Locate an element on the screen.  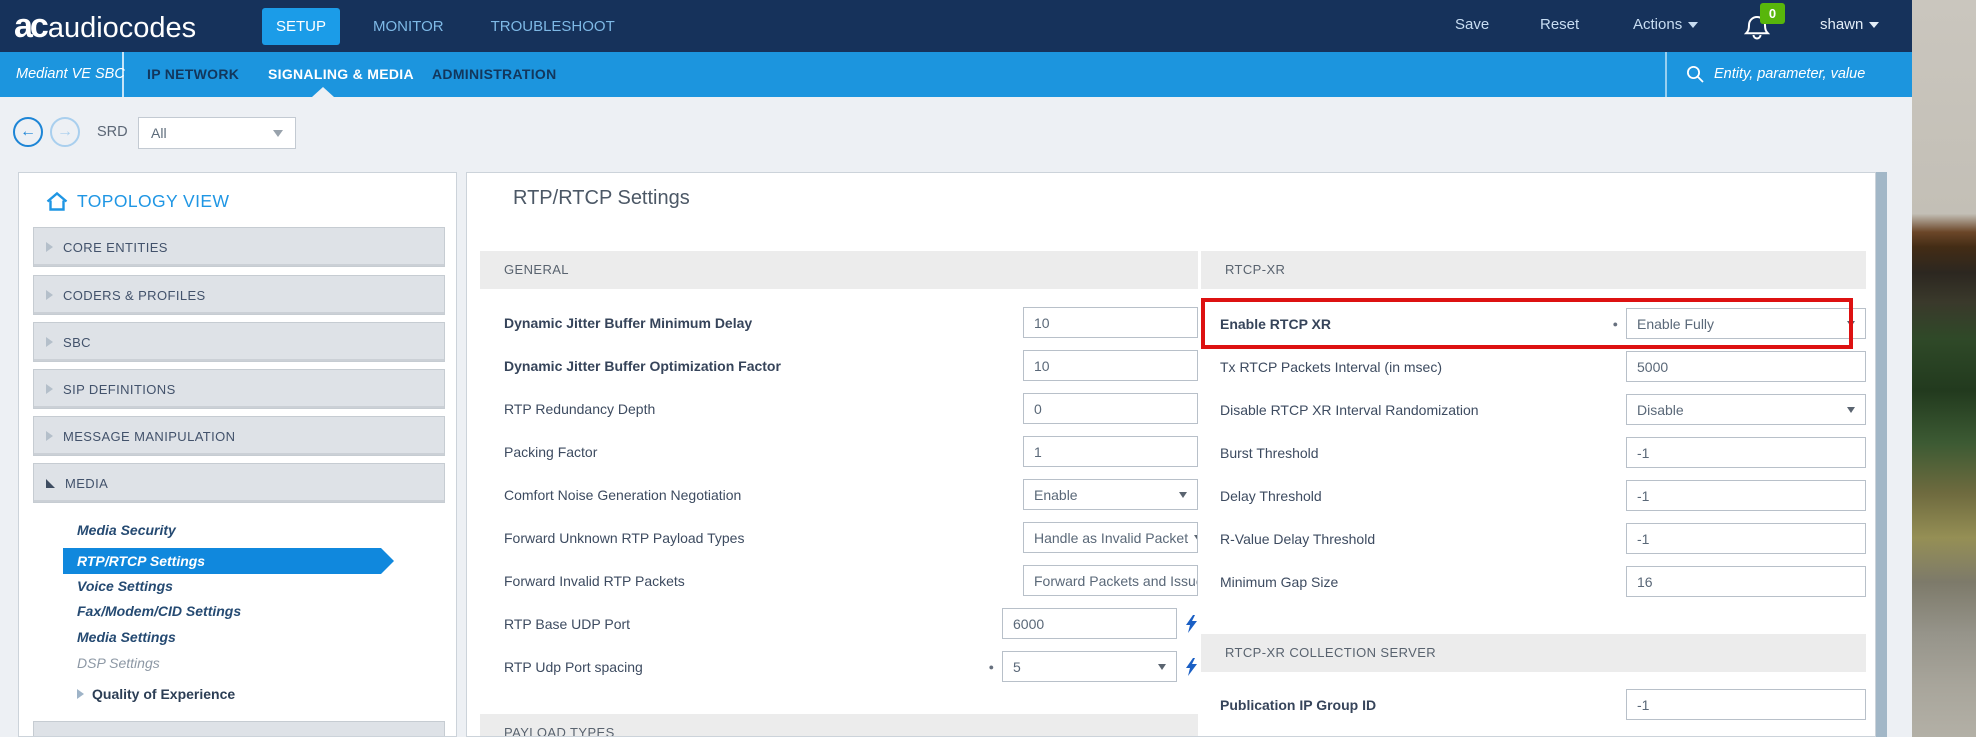
param-label: Delay Threshold is located at coordinates (1271, 495).